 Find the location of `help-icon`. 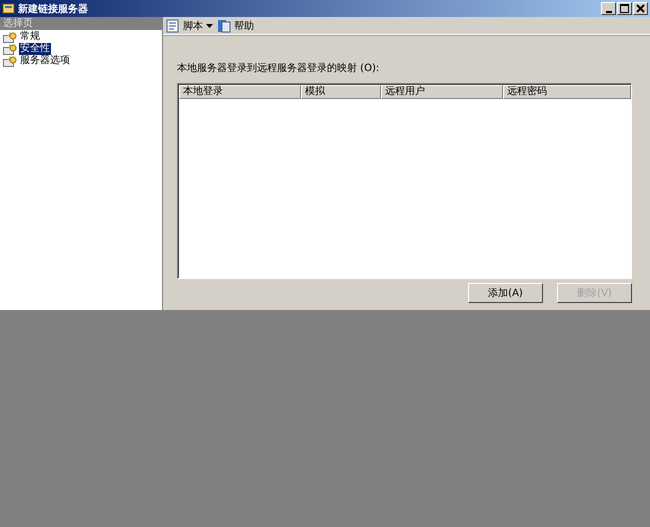

help-icon is located at coordinates (224, 25).